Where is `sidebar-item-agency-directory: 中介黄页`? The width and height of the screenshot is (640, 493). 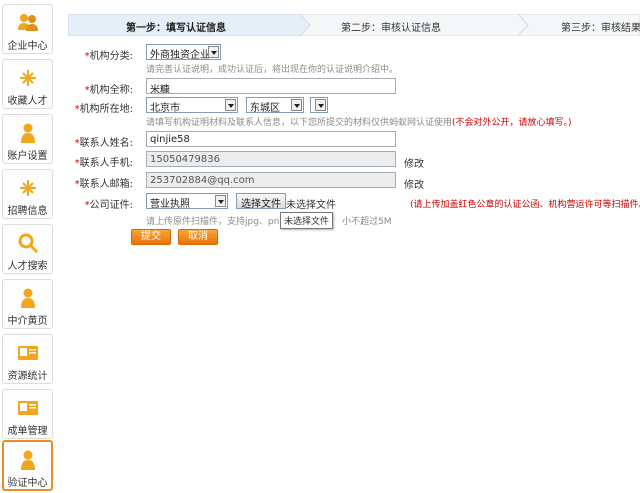 sidebar-item-agency-directory: 中介黄页 is located at coordinates (27, 304).